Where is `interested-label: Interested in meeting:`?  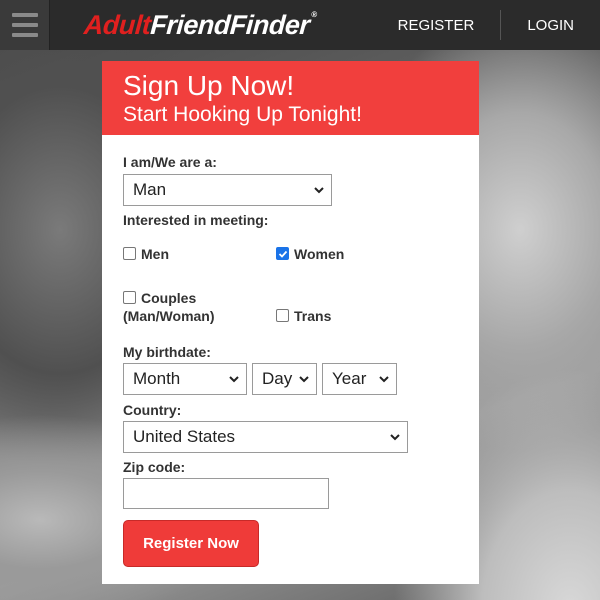 interested-label: Interested in meeting: is located at coordinates (196, 220).